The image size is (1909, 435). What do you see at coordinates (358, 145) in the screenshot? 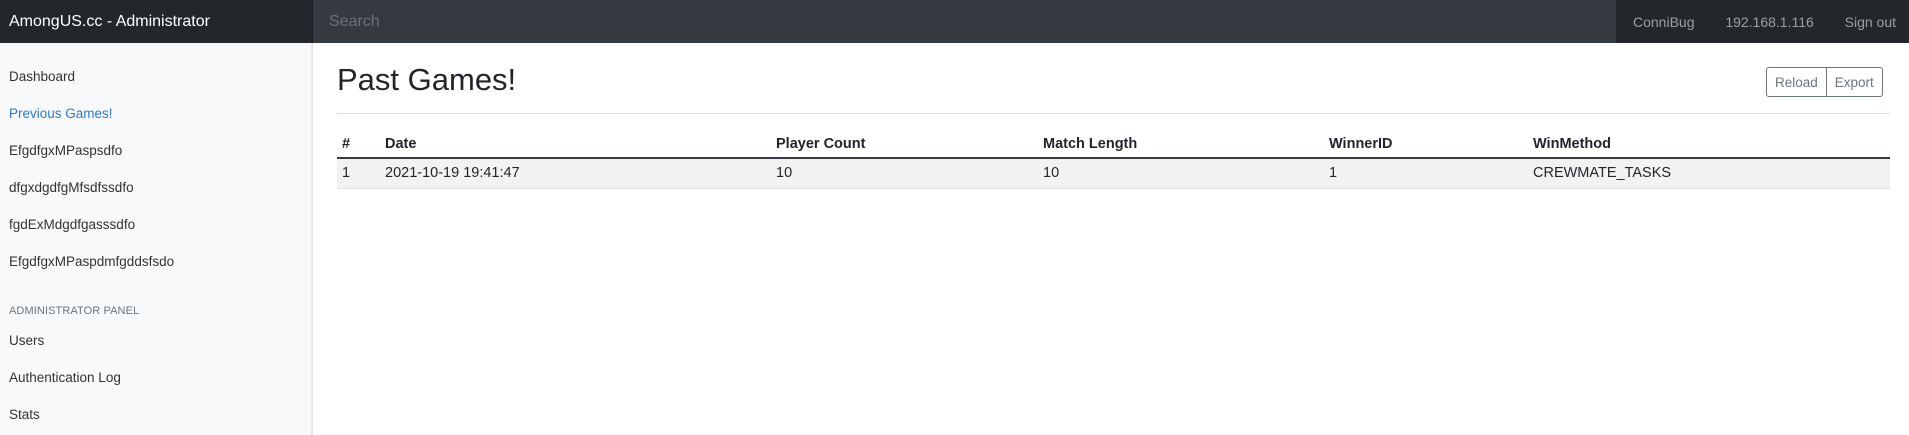
I see `column-header-number: #` at bounding box center [358, 145].